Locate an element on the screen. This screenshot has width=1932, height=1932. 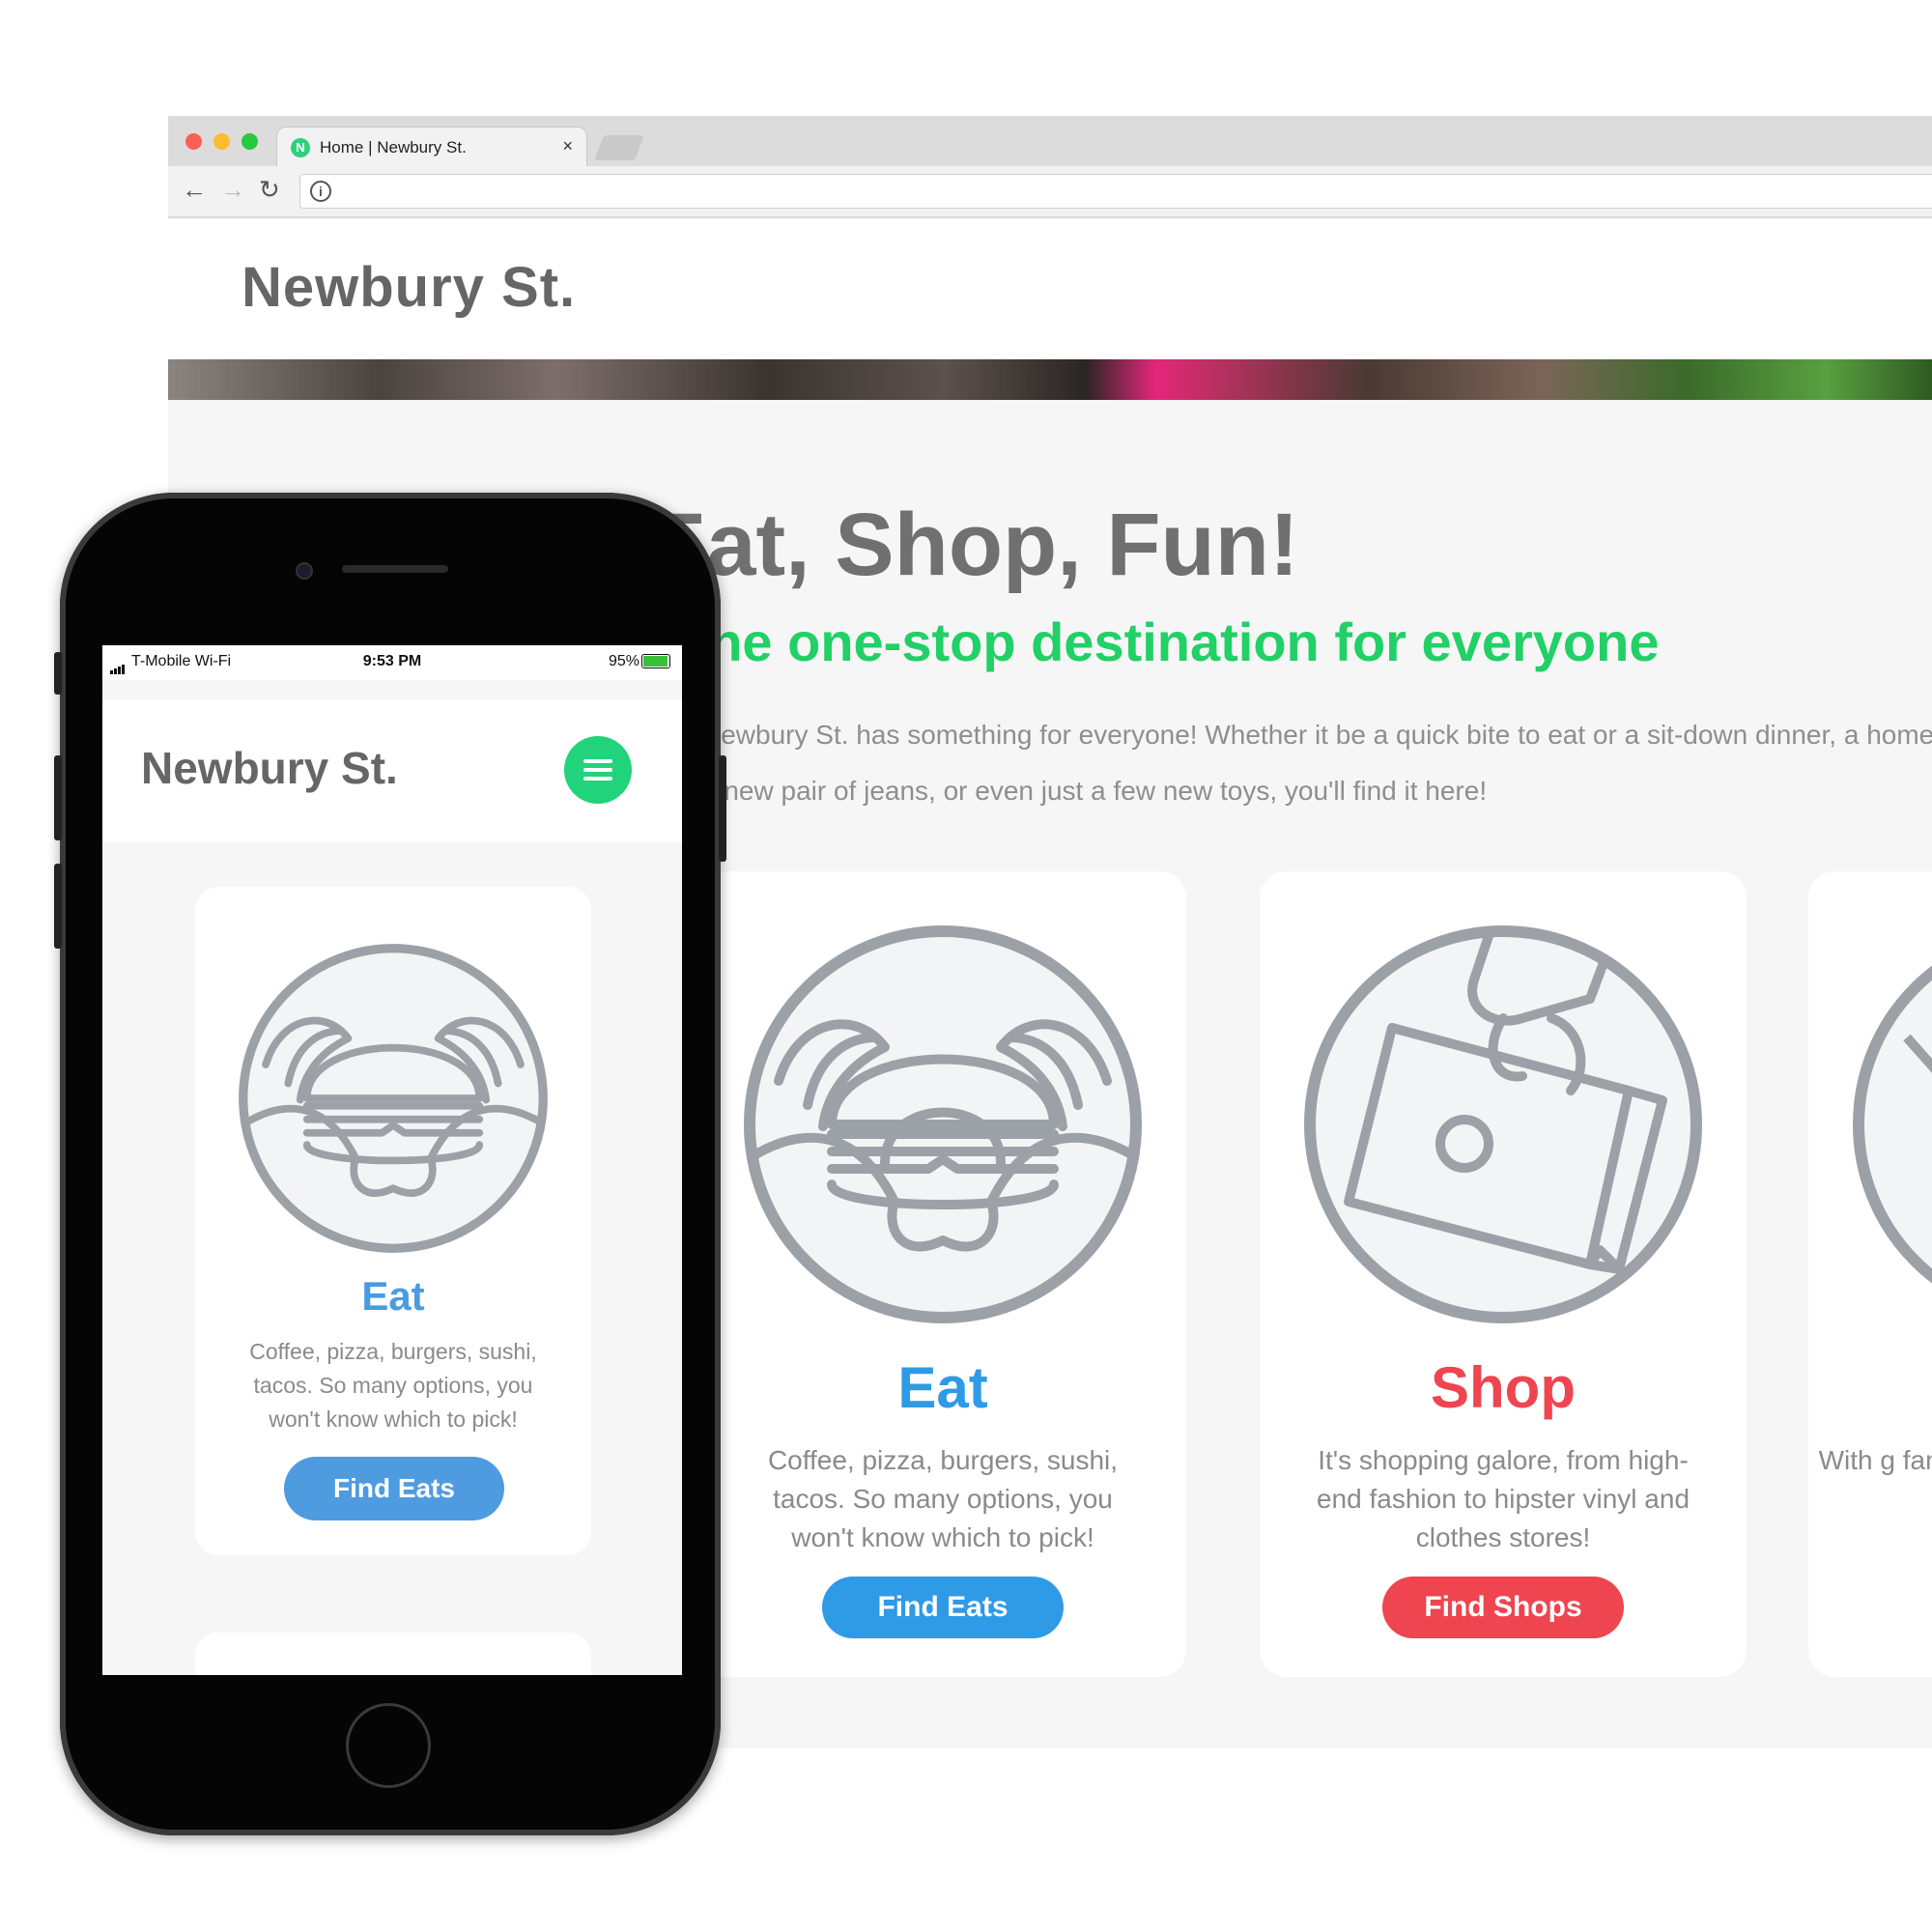
fun-card-description: With g famo is located at coordinates (1875, 1460).